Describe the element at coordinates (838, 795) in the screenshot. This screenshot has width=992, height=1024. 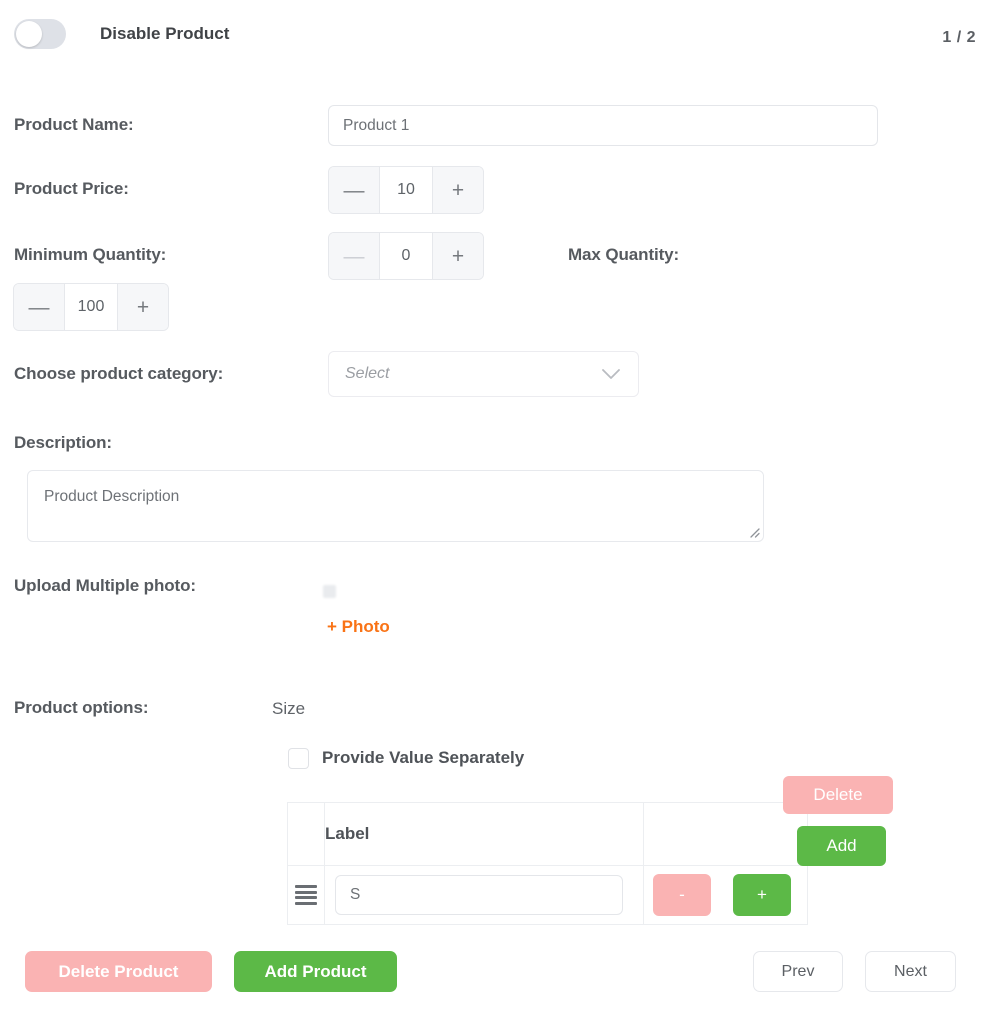
I see `delete-option-group-button: Delete` at that location.